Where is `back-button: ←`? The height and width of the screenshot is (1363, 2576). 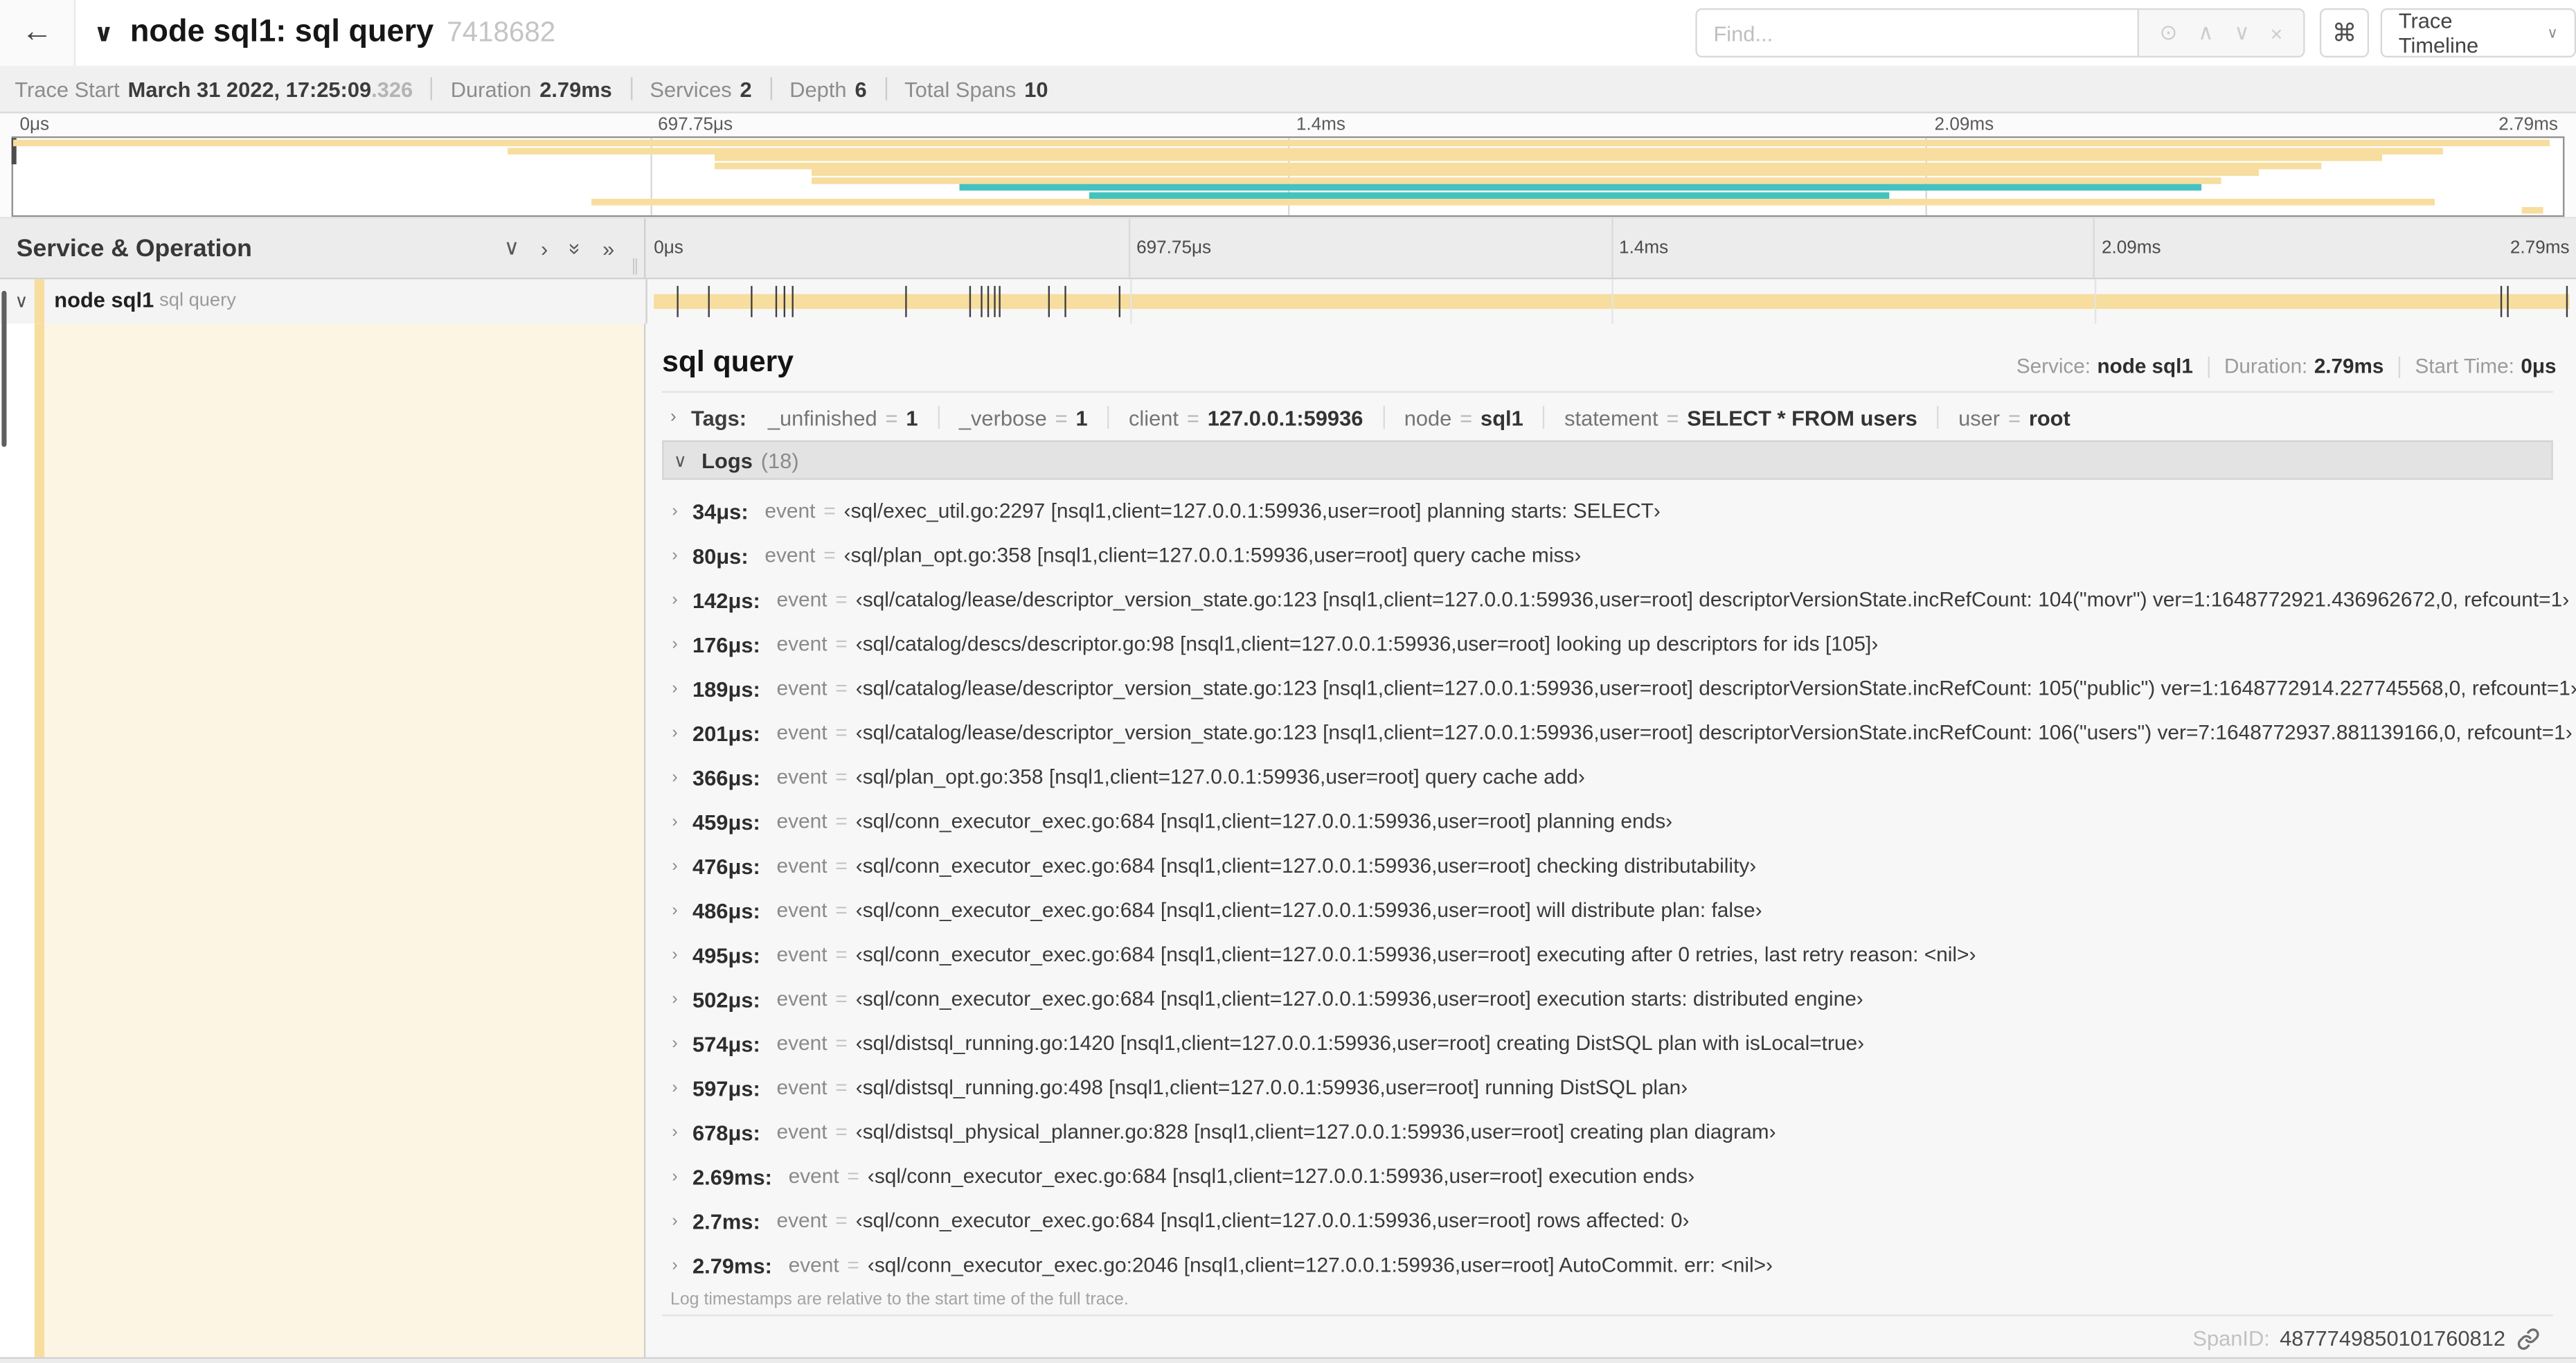 back-button: ← is located at coordinates (38, 33).